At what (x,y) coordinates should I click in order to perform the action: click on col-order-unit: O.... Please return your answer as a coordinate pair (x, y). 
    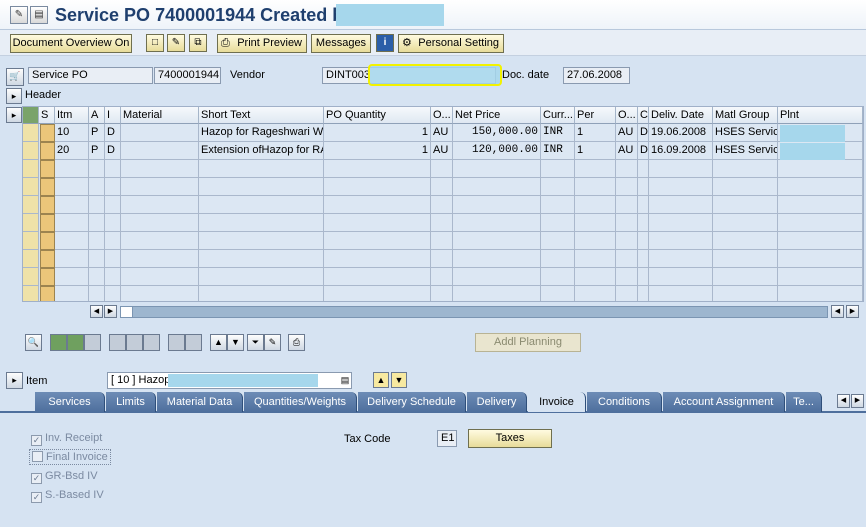
    Looking at the image, I should click on (442, 115).